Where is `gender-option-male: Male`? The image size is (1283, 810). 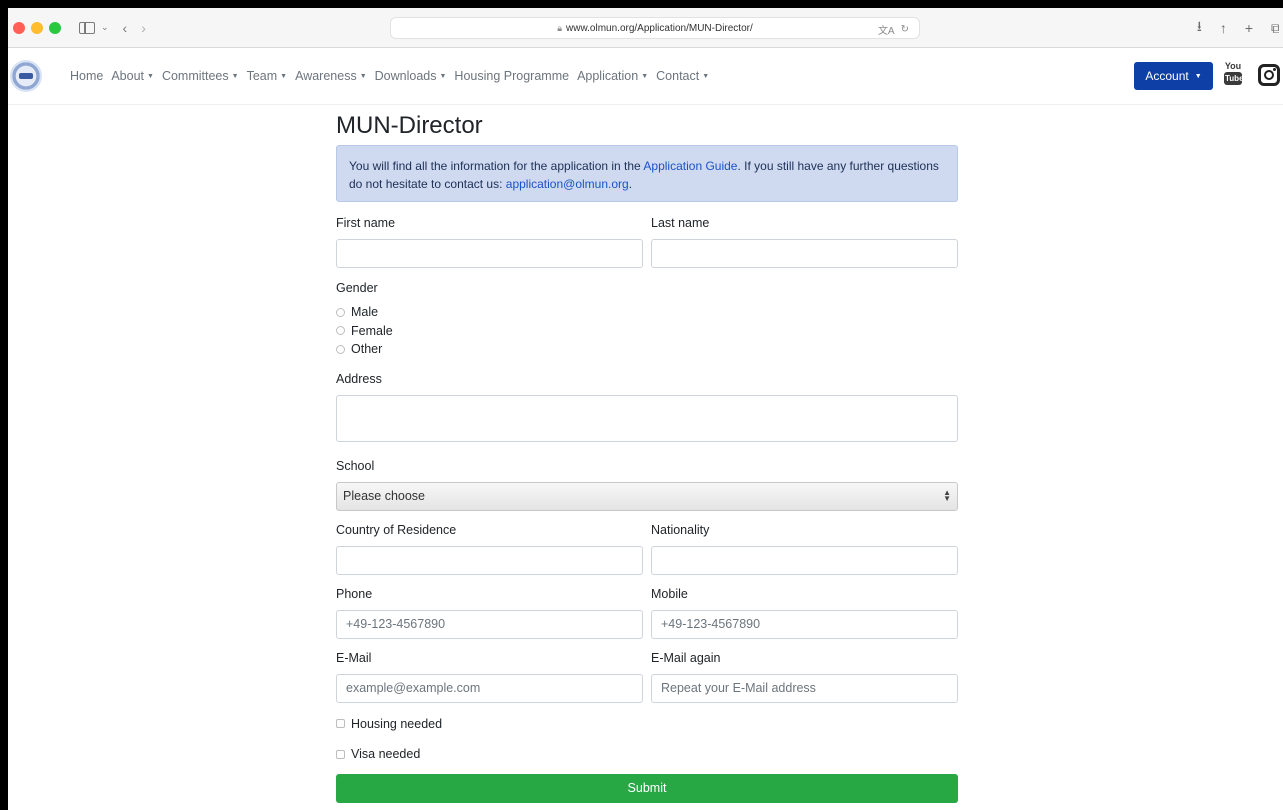 gender-option-male: Male is located at coordinates (647, 312).